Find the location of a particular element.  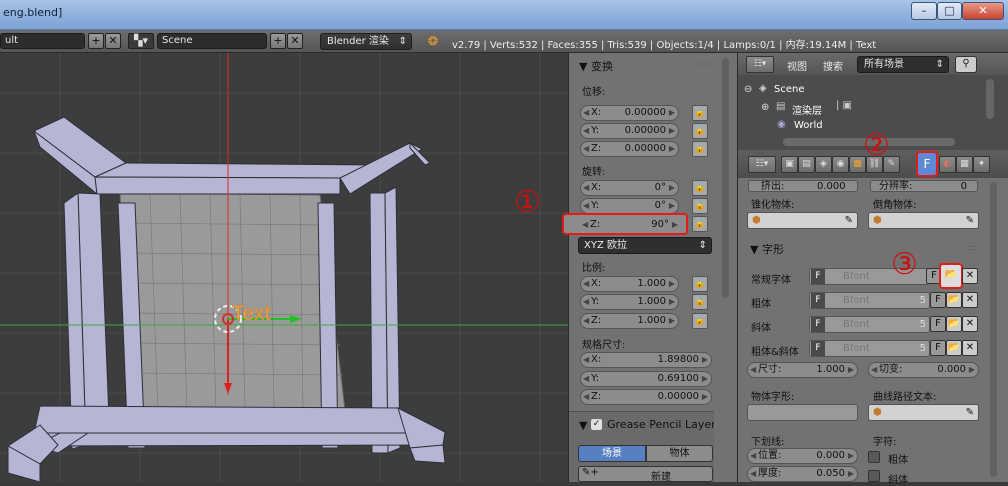

outliner-render-layer-label: 渲染层 is located at coordinates (807, 109).